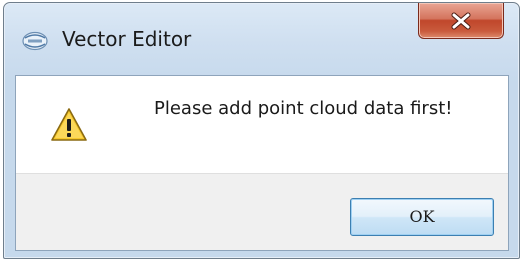  What do you see at coordinates (69, 125) in the screenshot?
I see `warning-icon` at bounding box center [69, 125].